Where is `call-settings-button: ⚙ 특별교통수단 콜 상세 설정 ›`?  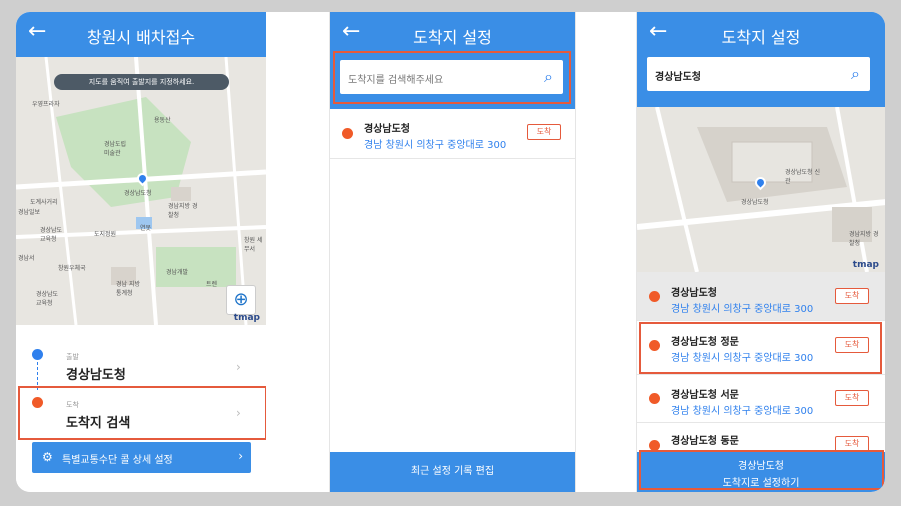 call-settings-button: ⚙ 특별교통수단 콜 상세 설정 › is located at coordinates (141, 457).